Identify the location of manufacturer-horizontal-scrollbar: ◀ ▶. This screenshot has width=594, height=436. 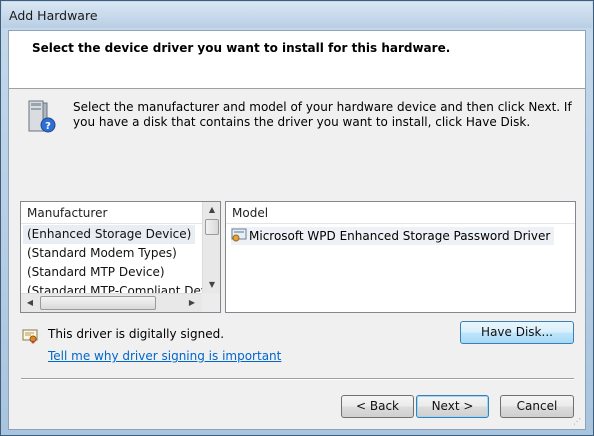
(111, 302).